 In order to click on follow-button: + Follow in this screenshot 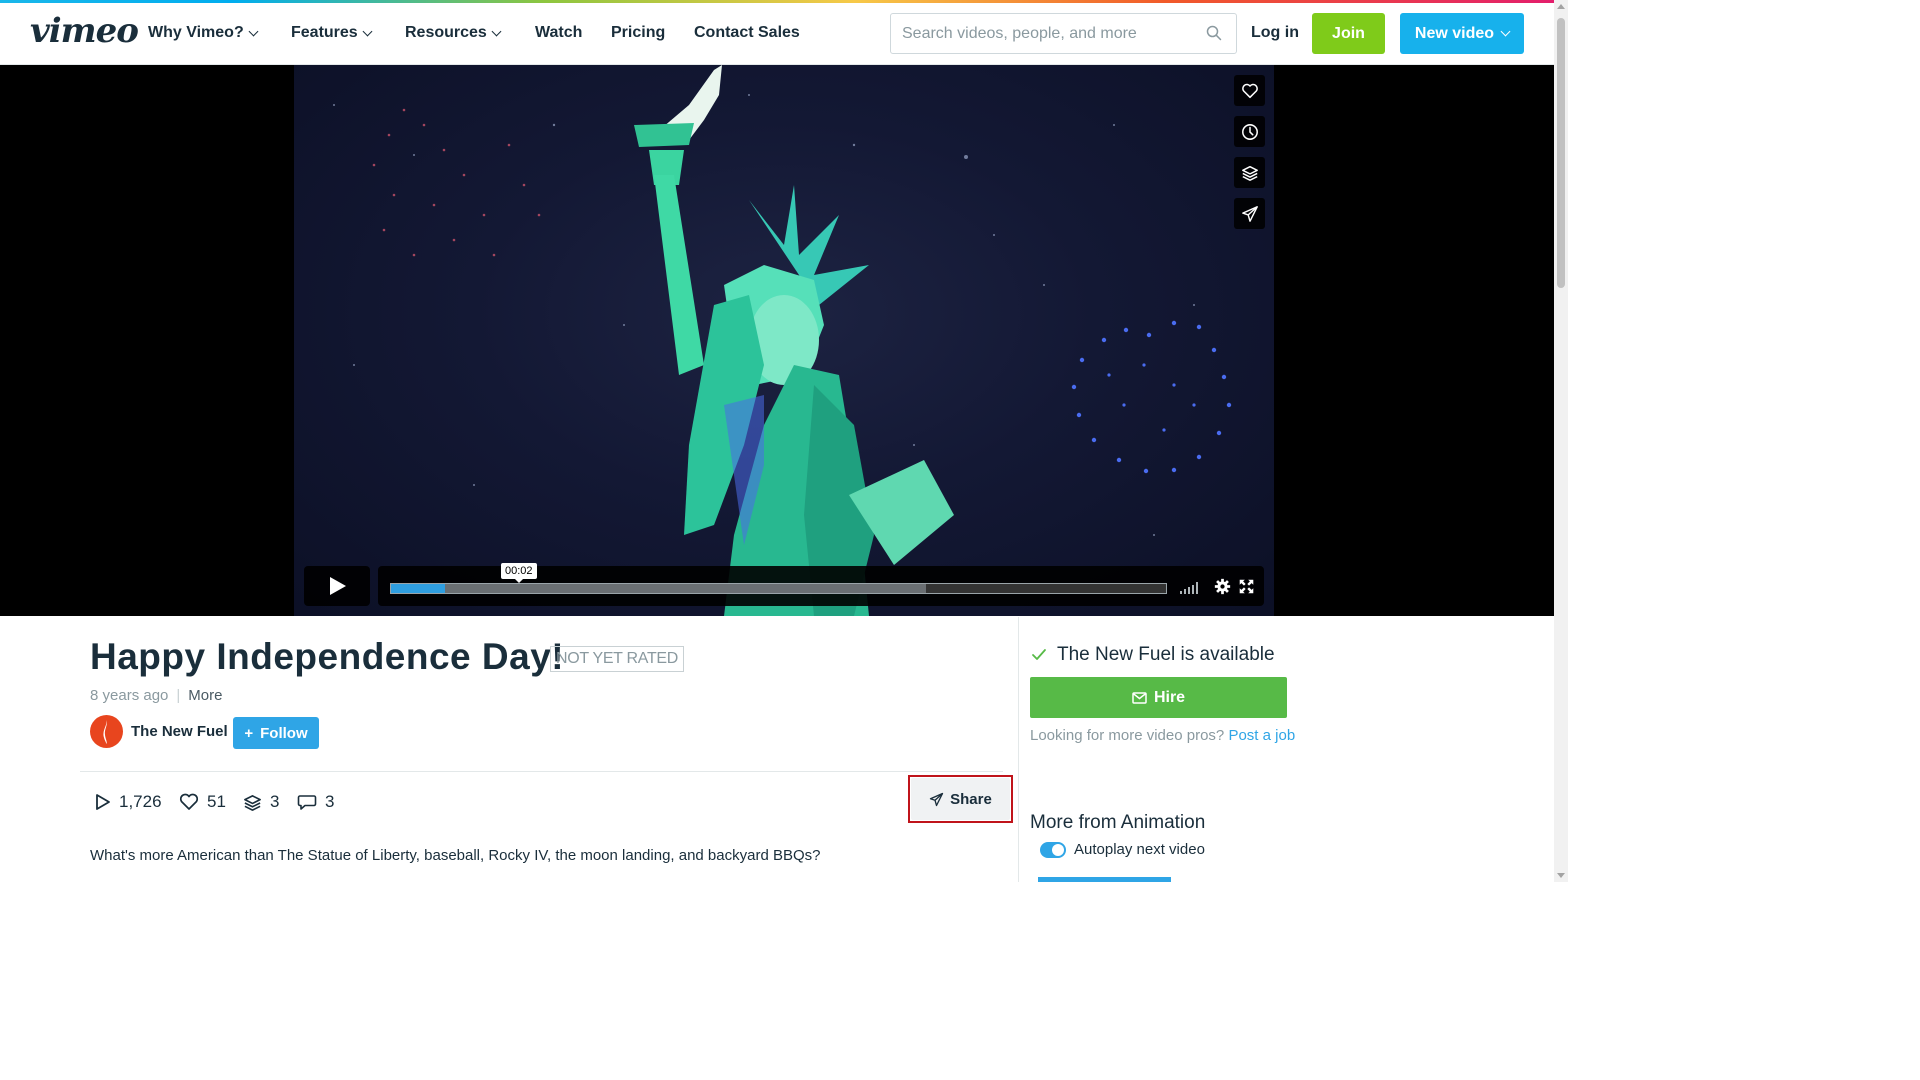, I will do `click(276, 733)`.